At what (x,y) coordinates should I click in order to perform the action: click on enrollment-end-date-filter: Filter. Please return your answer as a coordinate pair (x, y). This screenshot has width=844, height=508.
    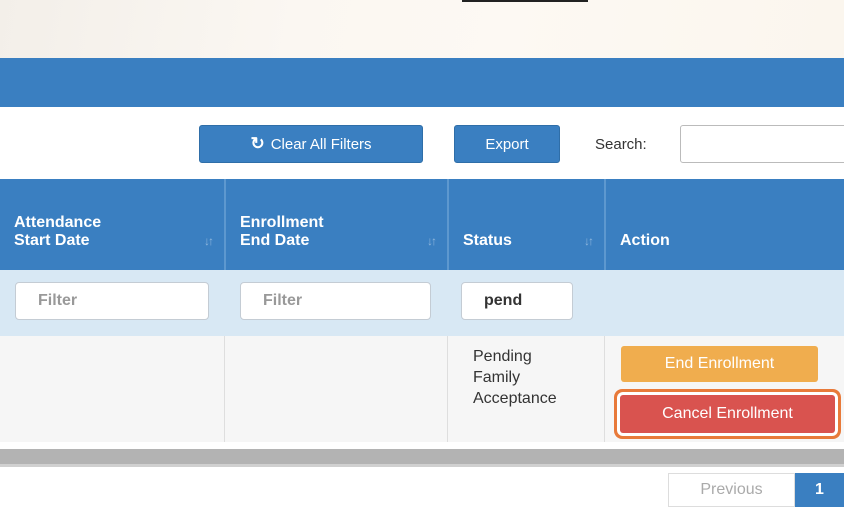
    Looking at the image, I should click on (335, 301).